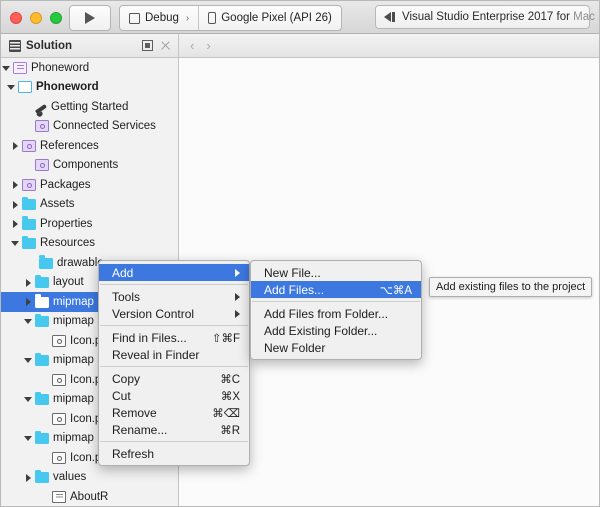 The width and height of the screenshot is (600, 507). Describe the element at coordinates (86, 165) in the screenshot. I see `tree-row-label: Components` at that location.